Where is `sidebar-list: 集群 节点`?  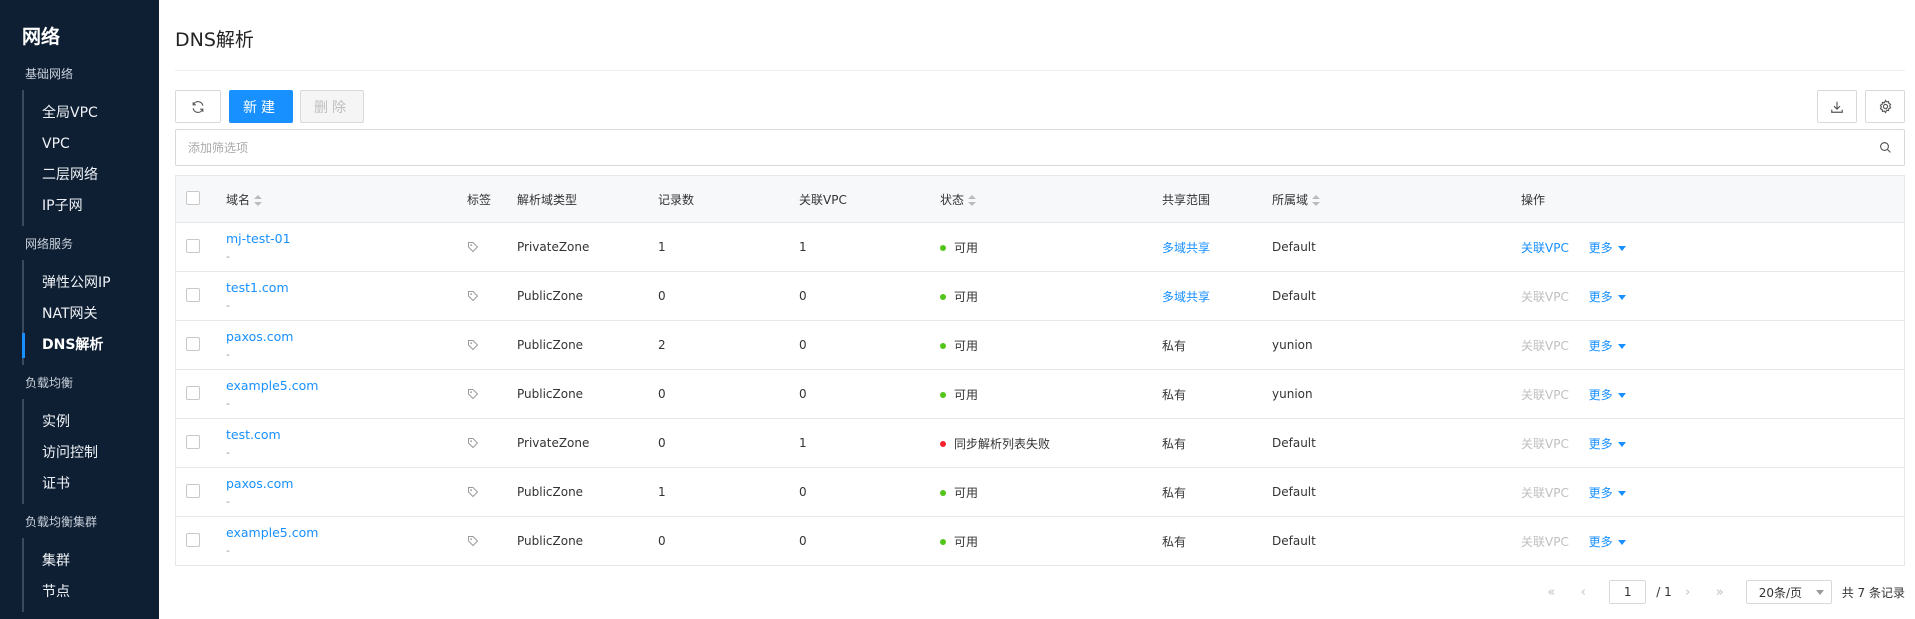
sidebar-list: 集群 节点 is located at coordinates (90, 575).